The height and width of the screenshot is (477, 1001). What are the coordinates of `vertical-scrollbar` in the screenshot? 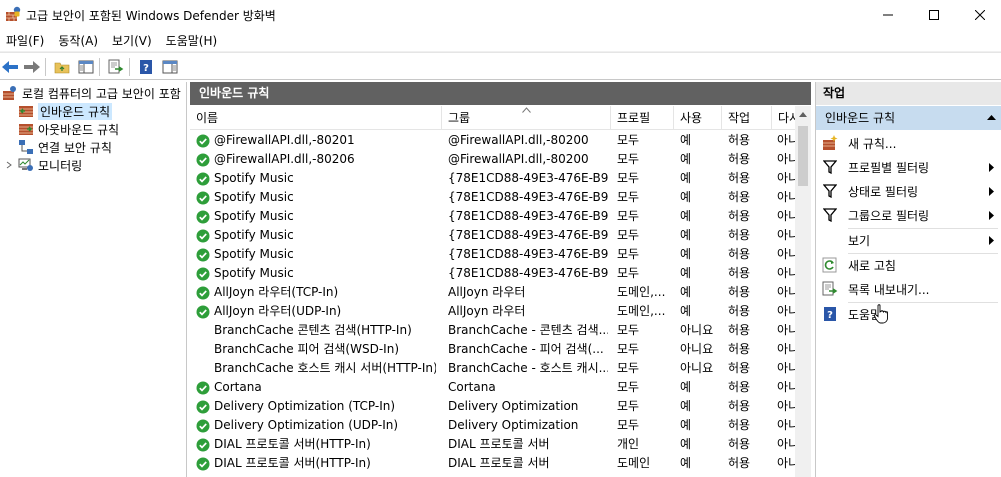 It's located at (803, 291).